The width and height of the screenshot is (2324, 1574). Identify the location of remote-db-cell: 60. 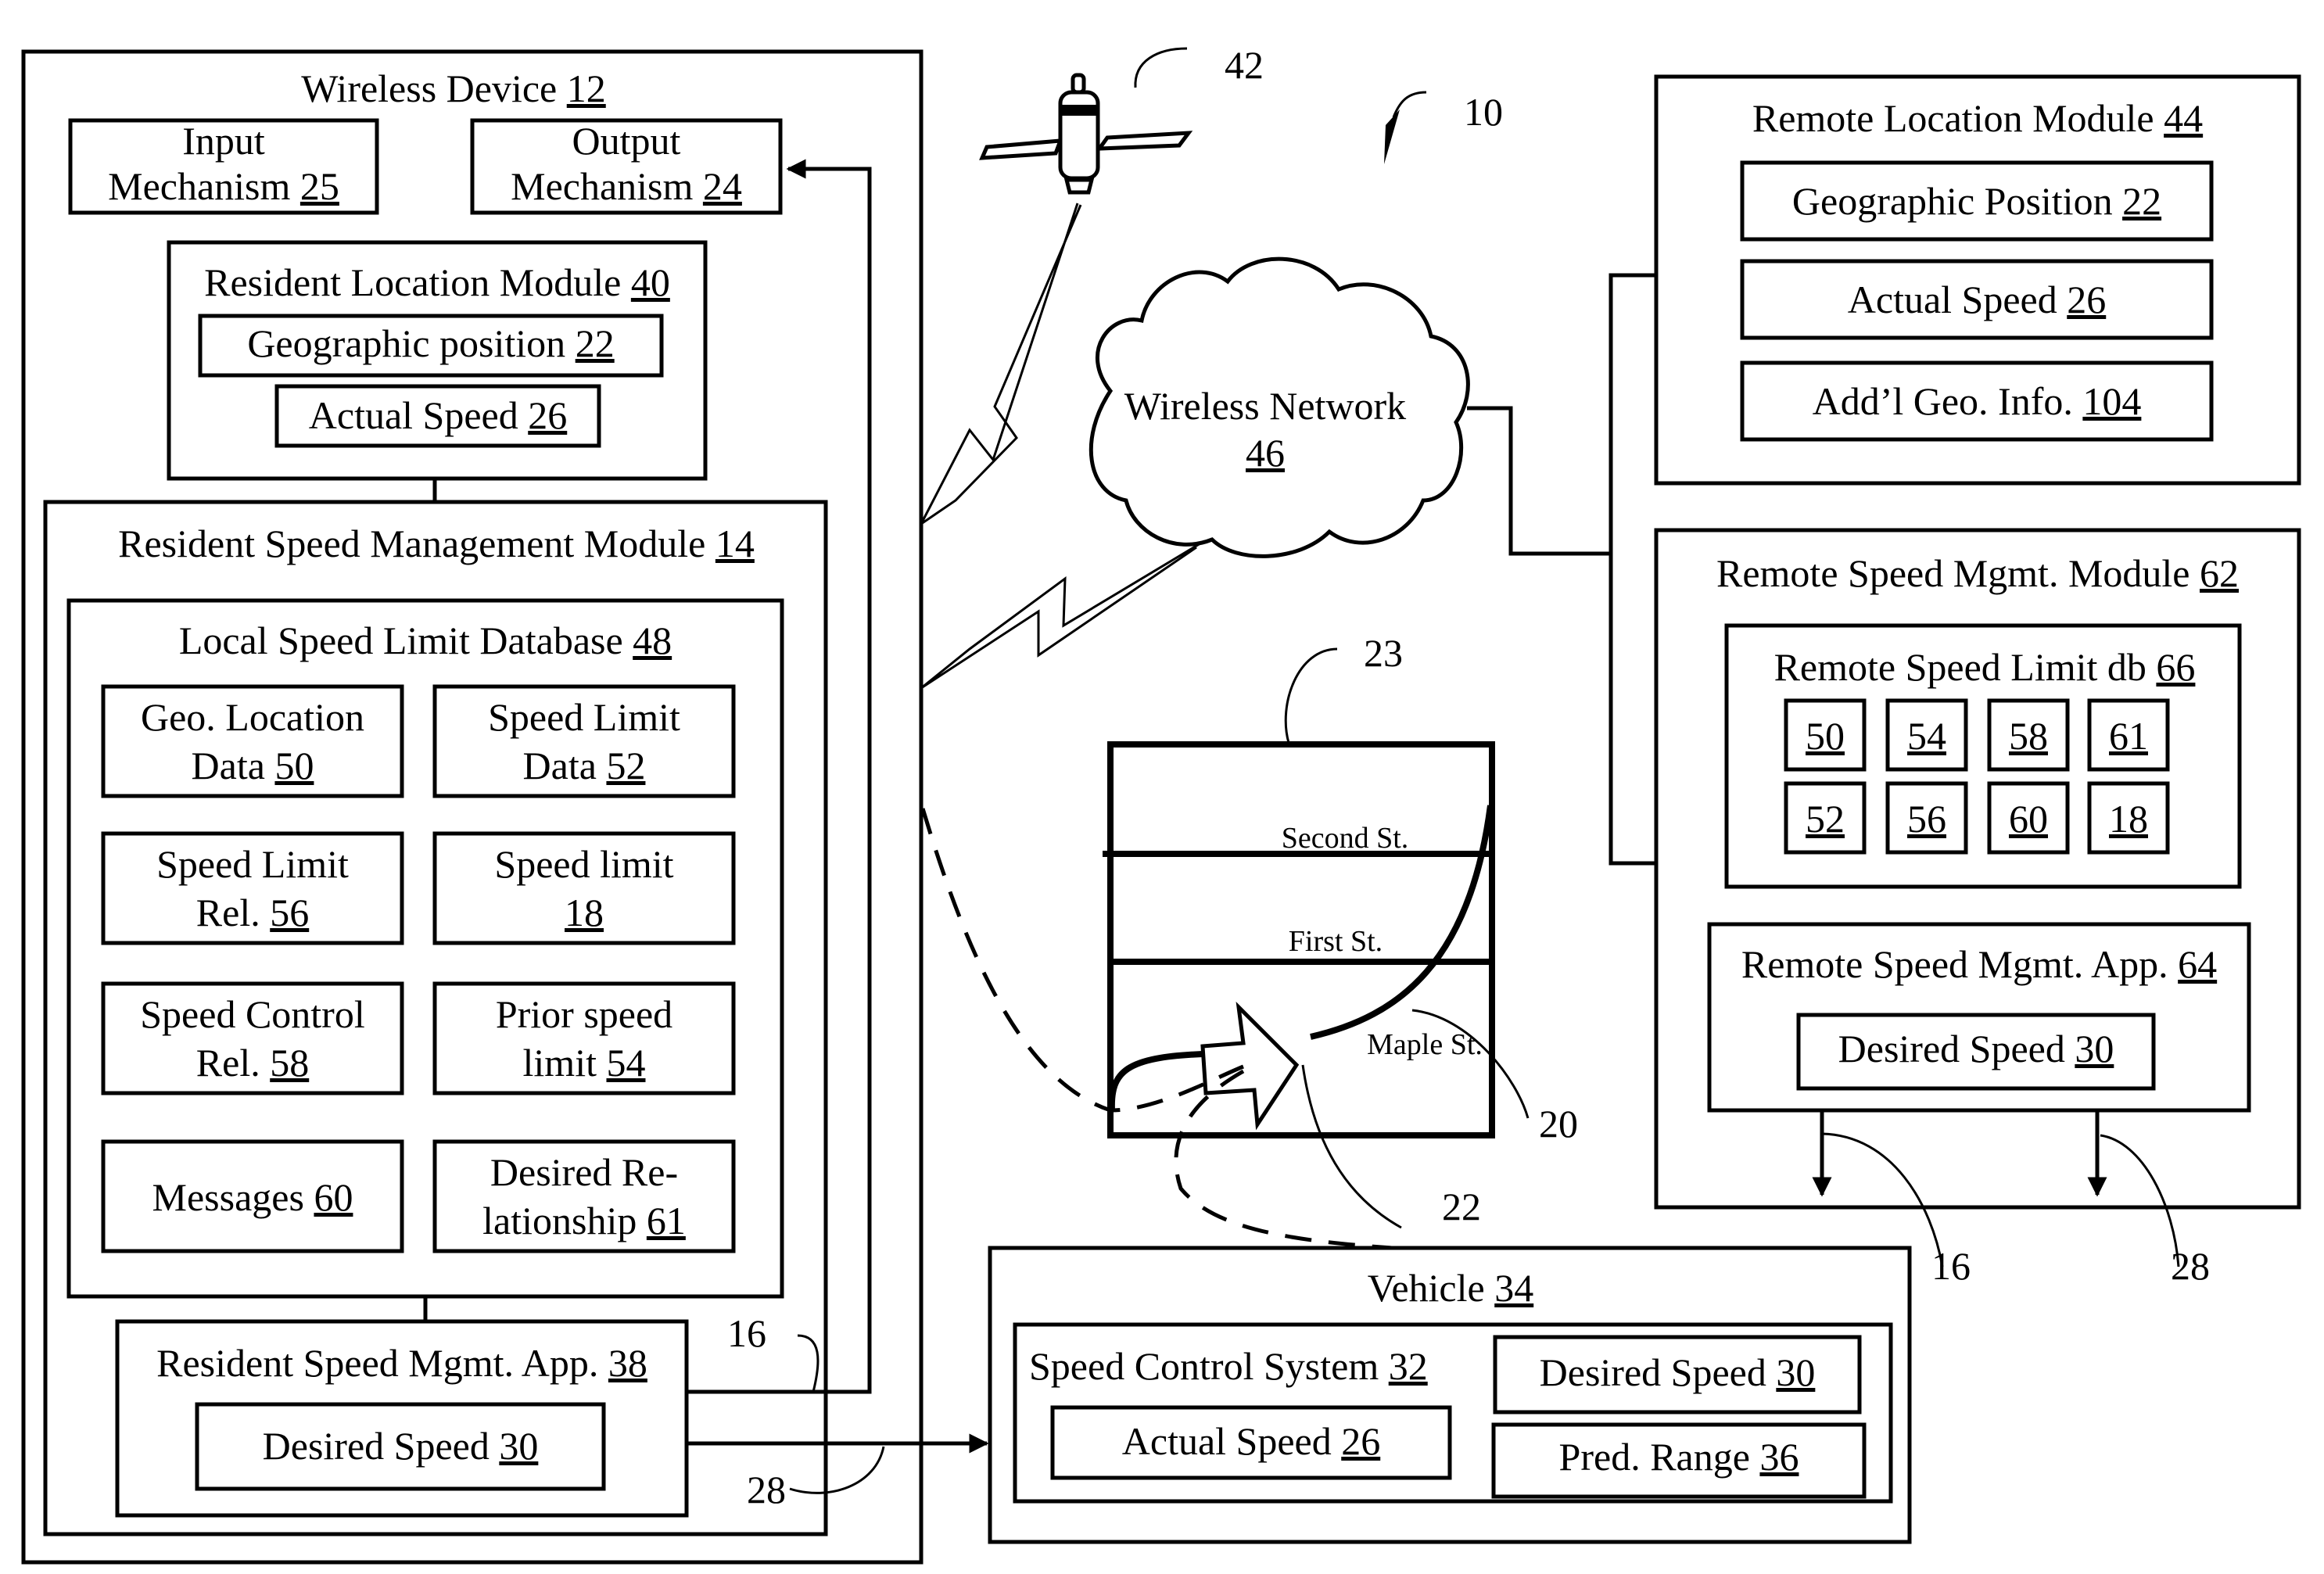
(2028, 818).